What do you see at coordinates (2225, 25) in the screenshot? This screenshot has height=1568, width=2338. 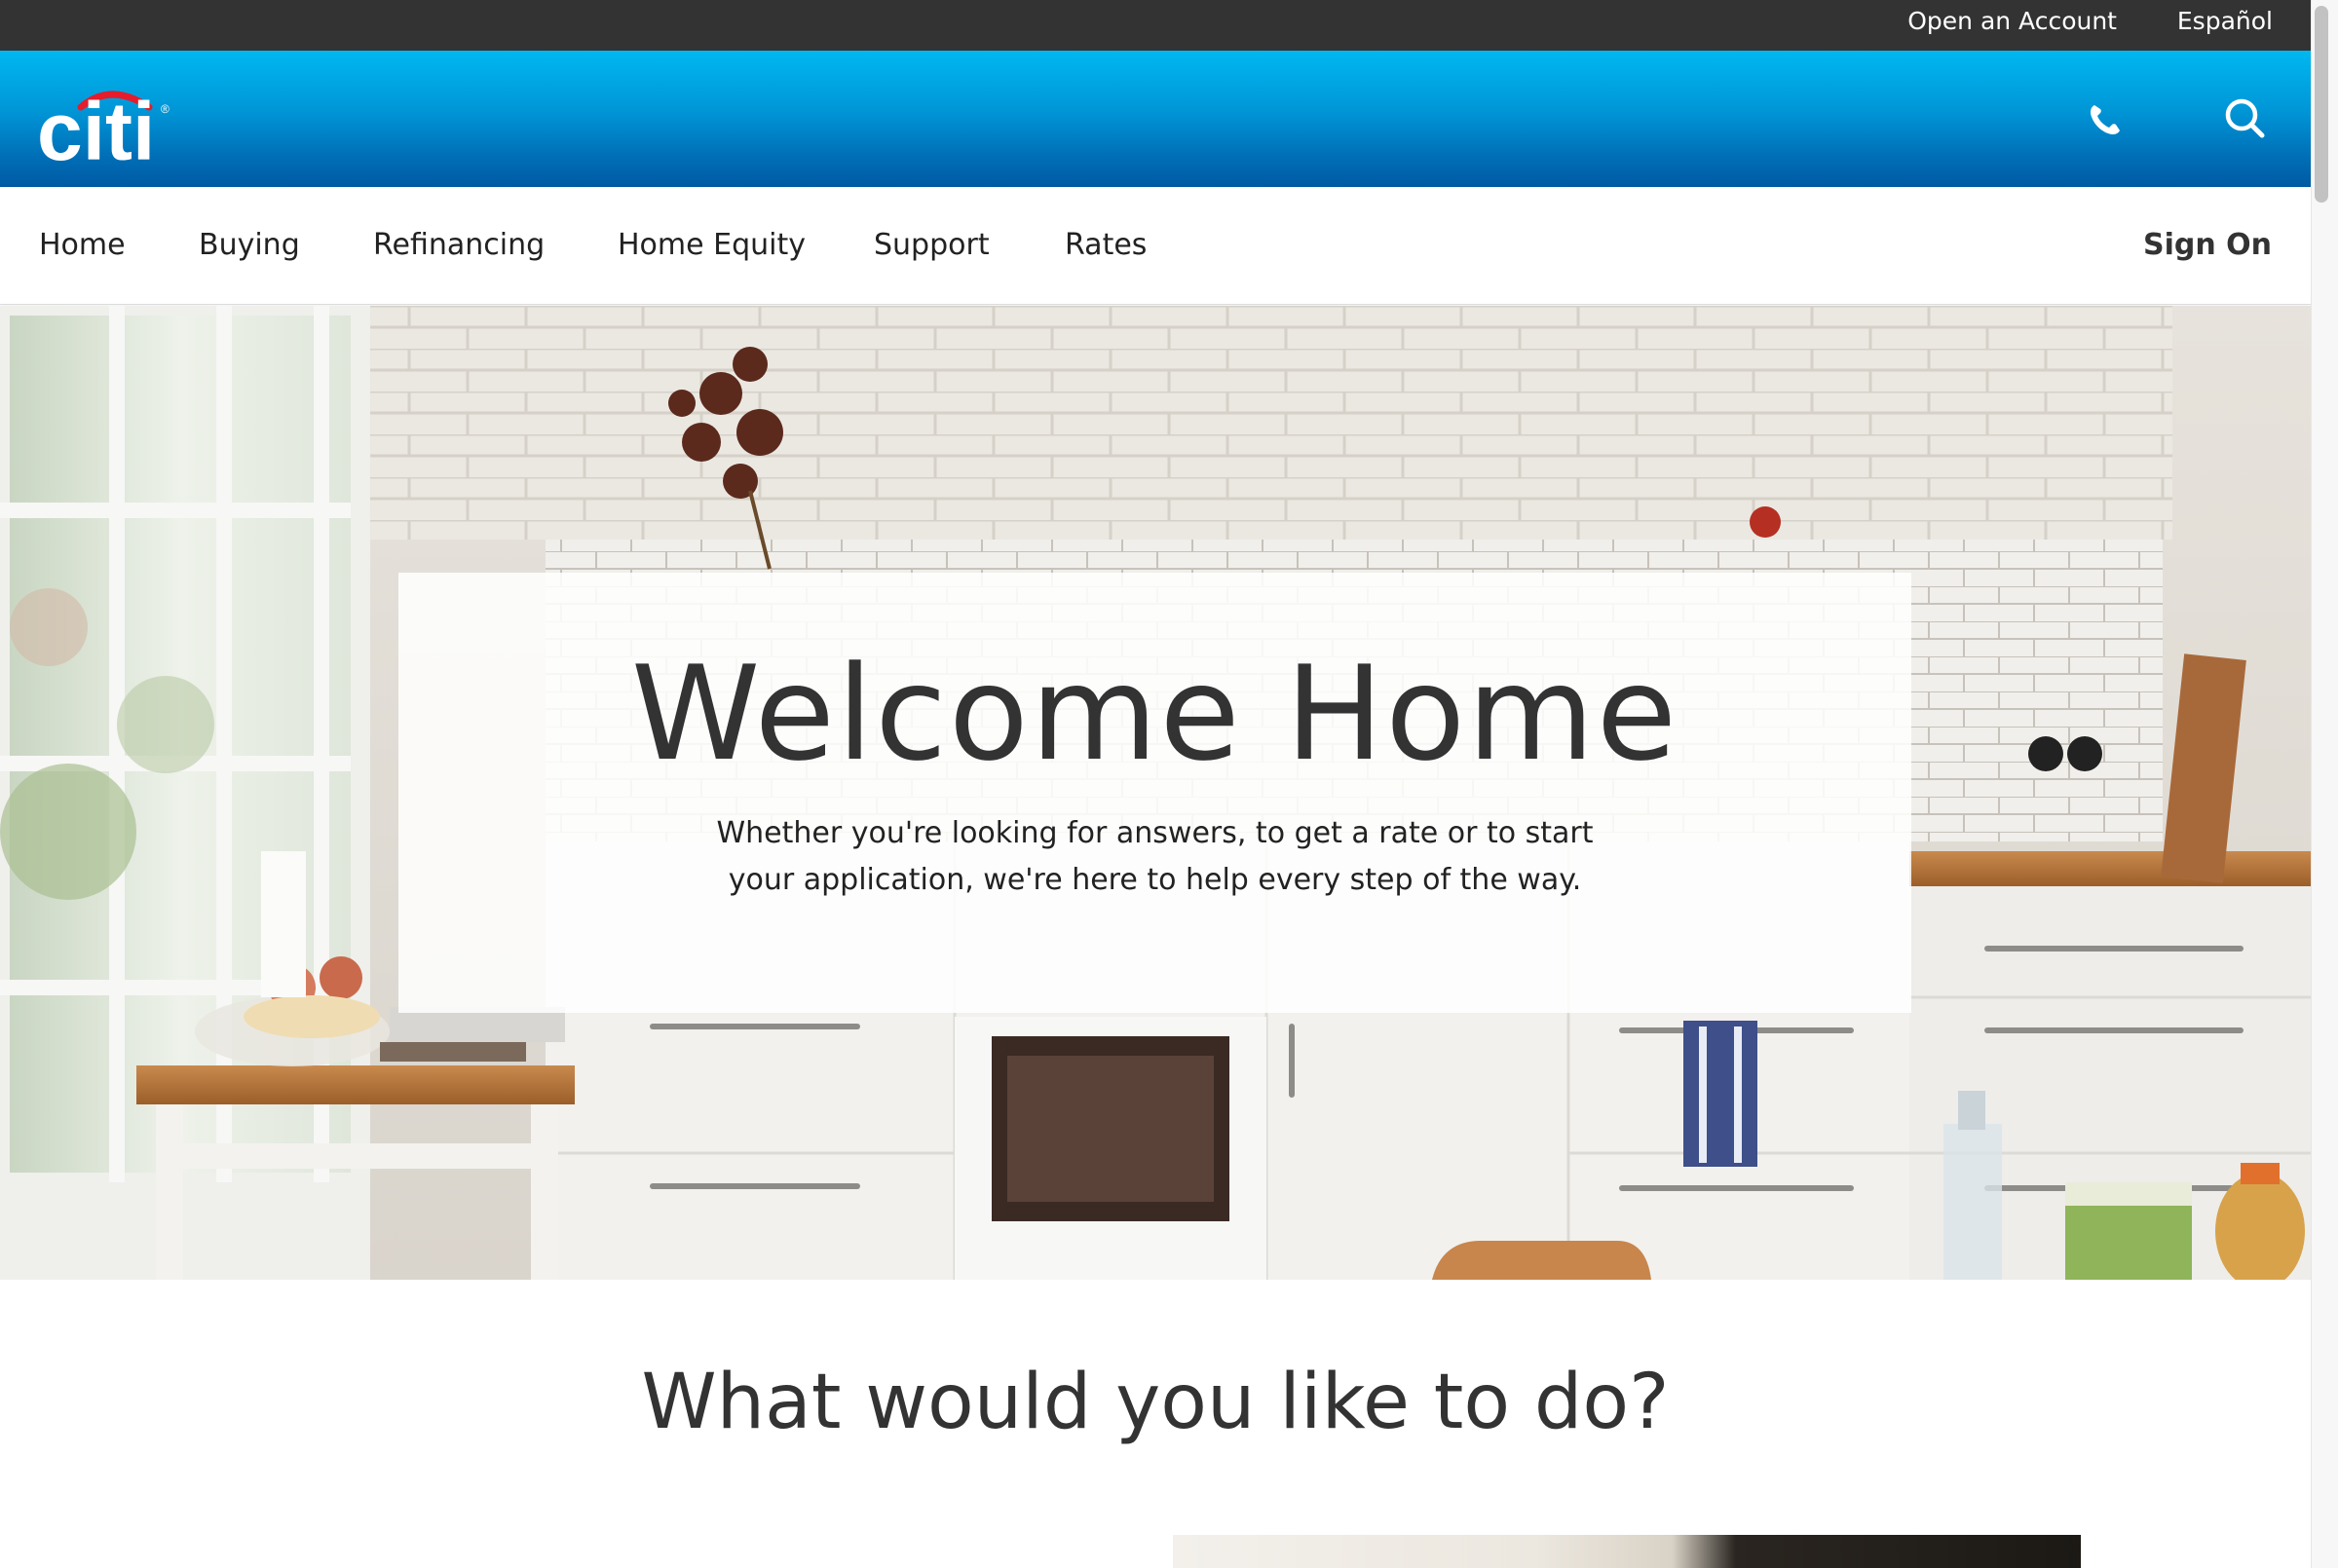 I see `espanol-language-link: Español` at bounding box center [2225, 25].